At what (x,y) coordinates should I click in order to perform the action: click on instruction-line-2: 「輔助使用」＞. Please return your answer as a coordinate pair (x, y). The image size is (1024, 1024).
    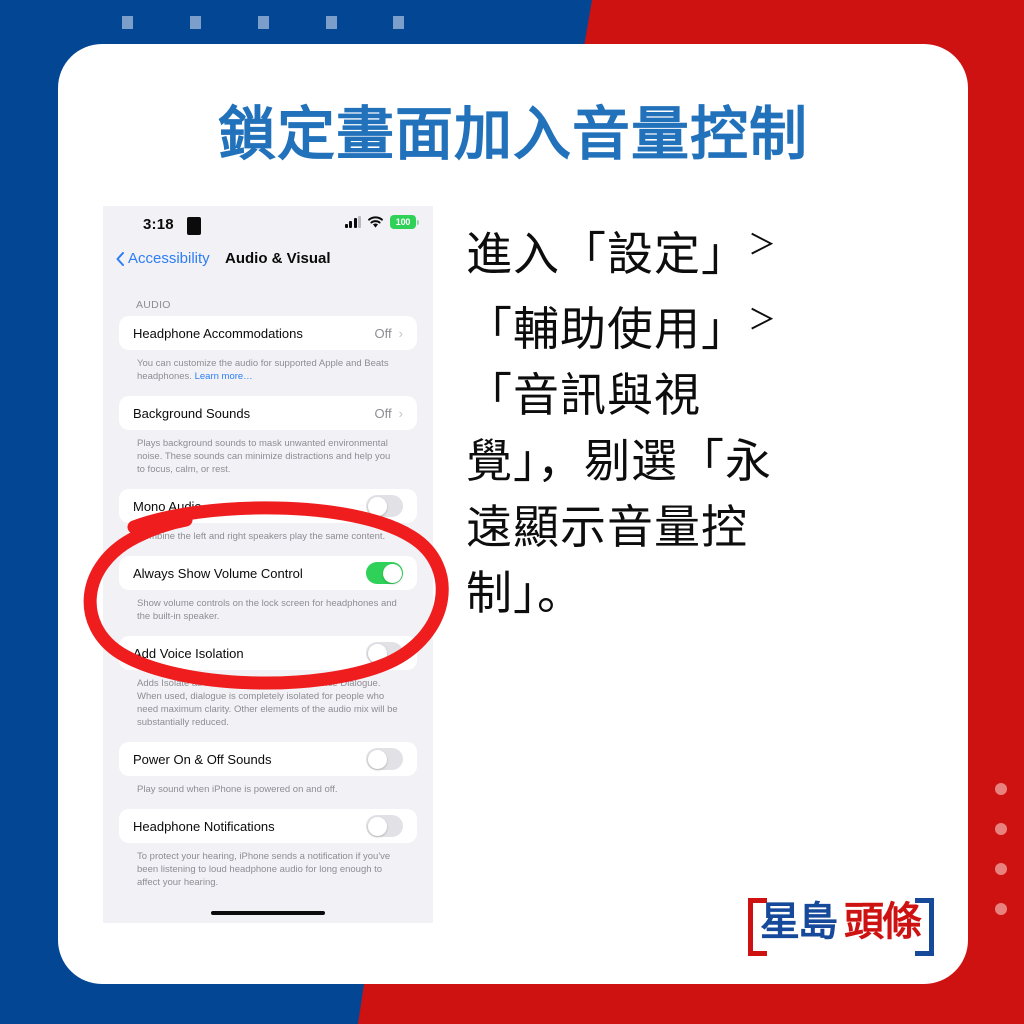
    Looking at the image, I should click on (676, 324).